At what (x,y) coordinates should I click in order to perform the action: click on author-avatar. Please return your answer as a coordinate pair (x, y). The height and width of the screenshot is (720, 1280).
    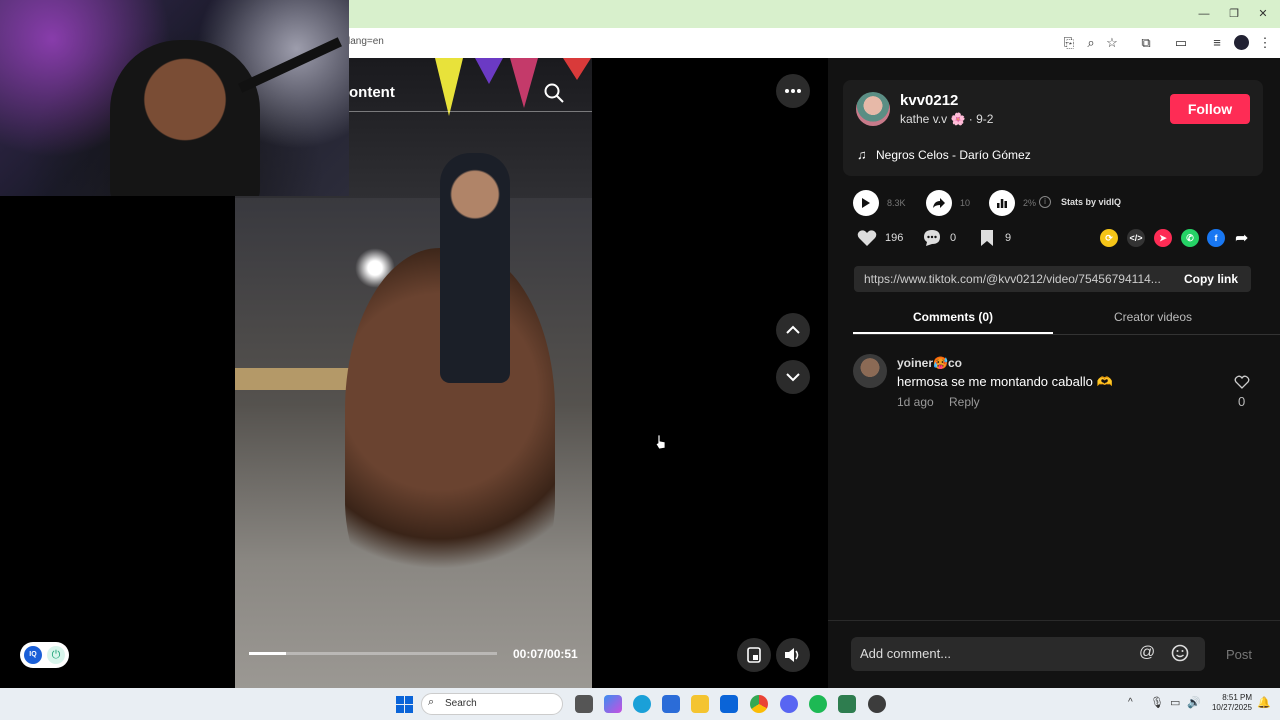
    Looking at the image, I should click on (873, 109).